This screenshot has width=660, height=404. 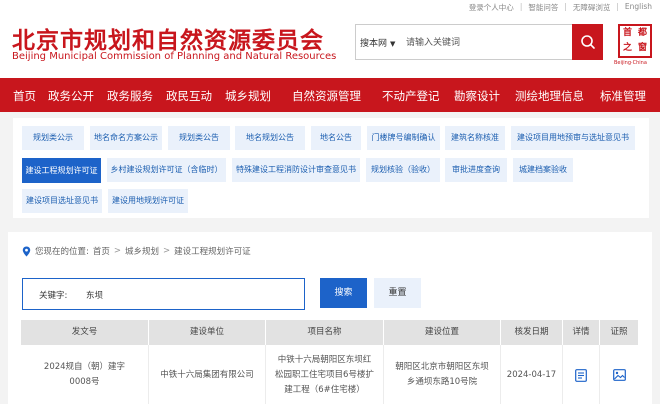 I want to click on search-input, so click(x=486, y=43).